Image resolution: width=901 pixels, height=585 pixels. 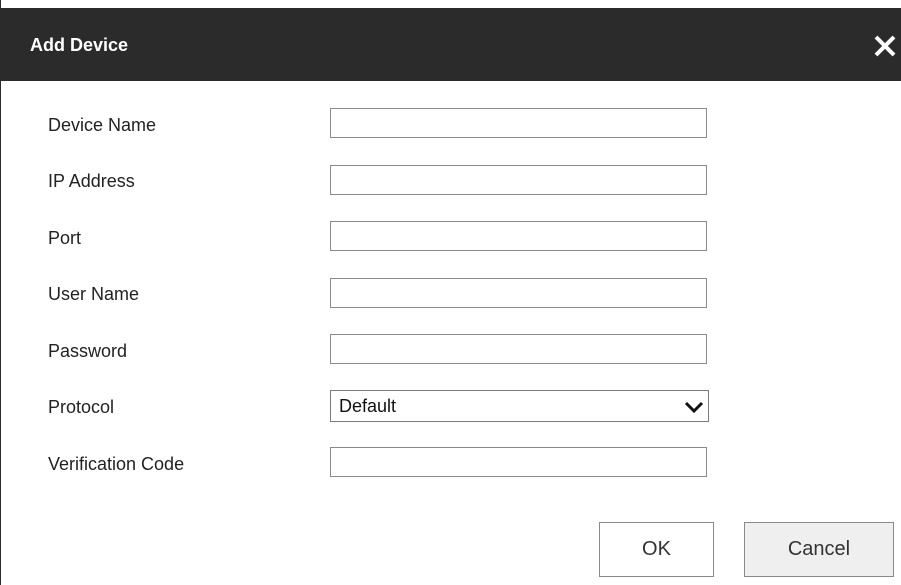 I want to click on port-label: Port, so click(x=65, y=238).